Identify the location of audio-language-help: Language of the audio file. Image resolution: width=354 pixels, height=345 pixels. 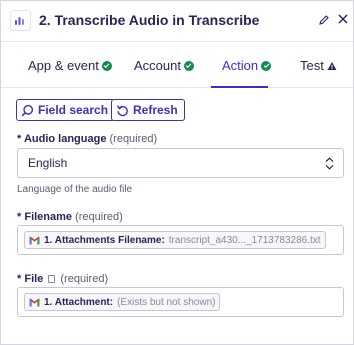
(75, 189).